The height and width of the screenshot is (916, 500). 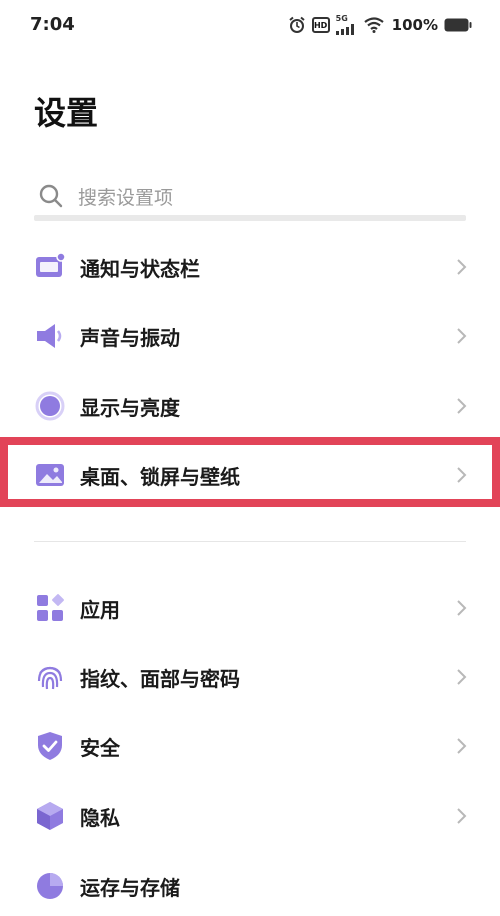 I want to click on fingerprint-icon, so click(x=50, y=678).